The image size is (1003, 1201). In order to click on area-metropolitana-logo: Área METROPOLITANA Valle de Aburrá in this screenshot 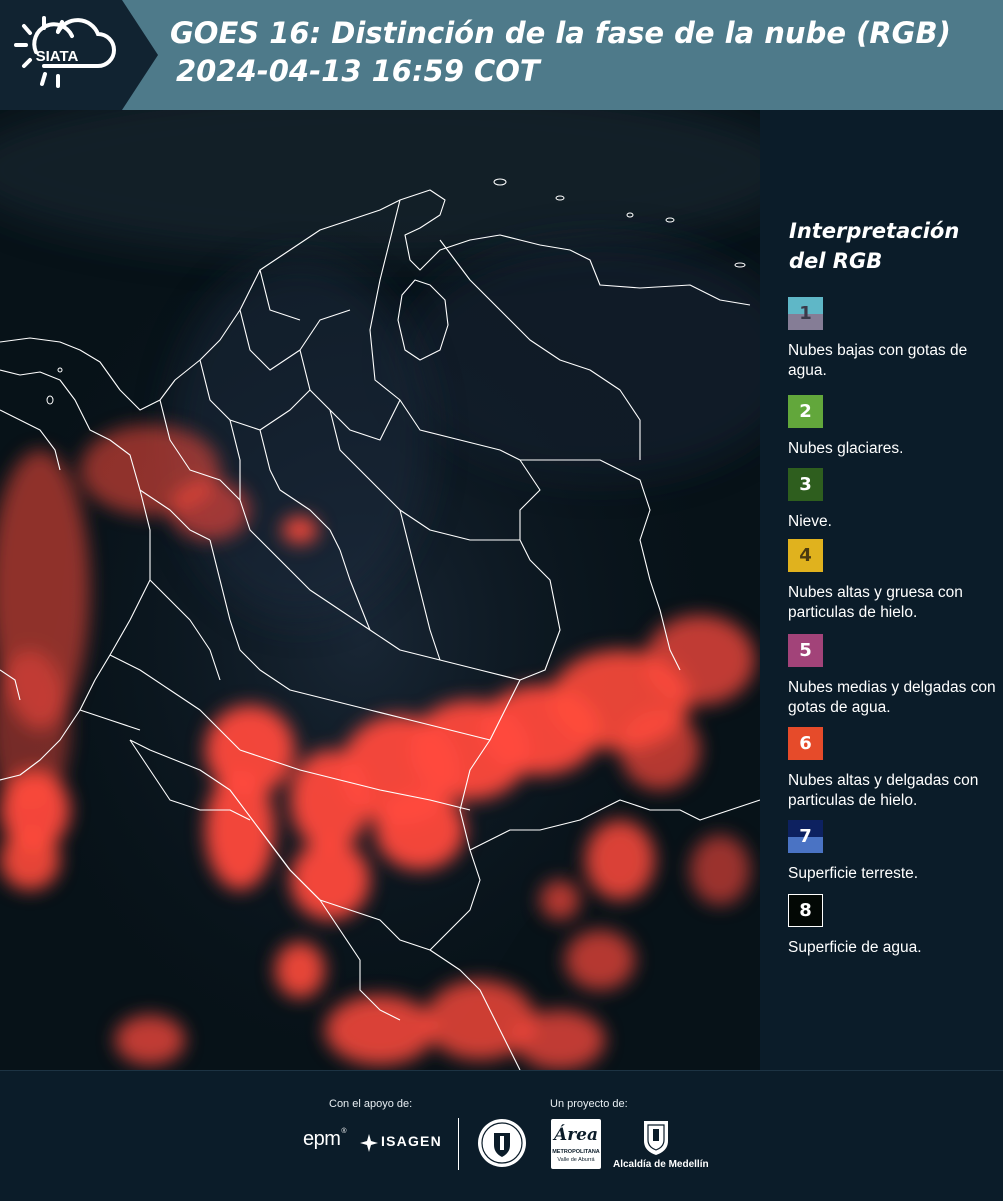, I will do `click(576, 1144)`.